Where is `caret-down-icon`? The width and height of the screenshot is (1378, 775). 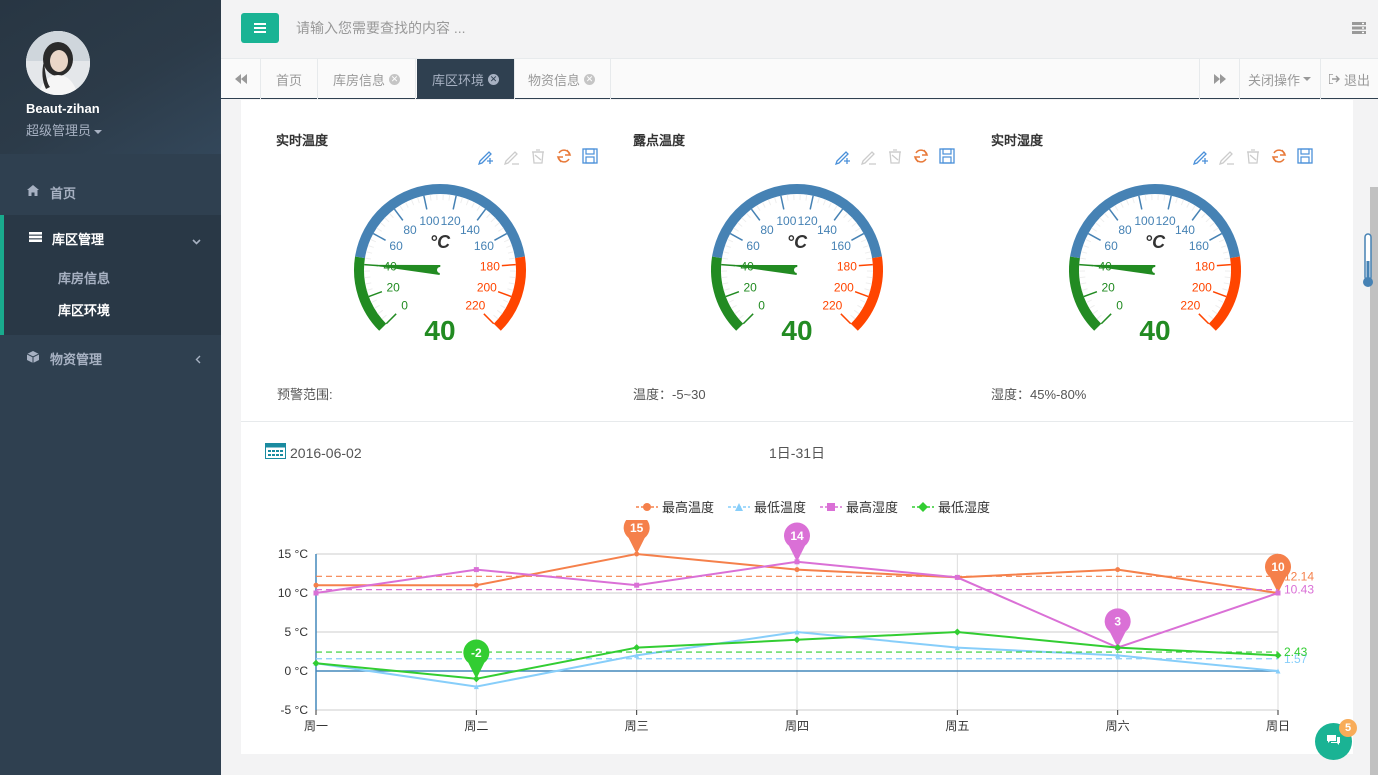 caret-down-icon is located at coordinates (1307, 79).